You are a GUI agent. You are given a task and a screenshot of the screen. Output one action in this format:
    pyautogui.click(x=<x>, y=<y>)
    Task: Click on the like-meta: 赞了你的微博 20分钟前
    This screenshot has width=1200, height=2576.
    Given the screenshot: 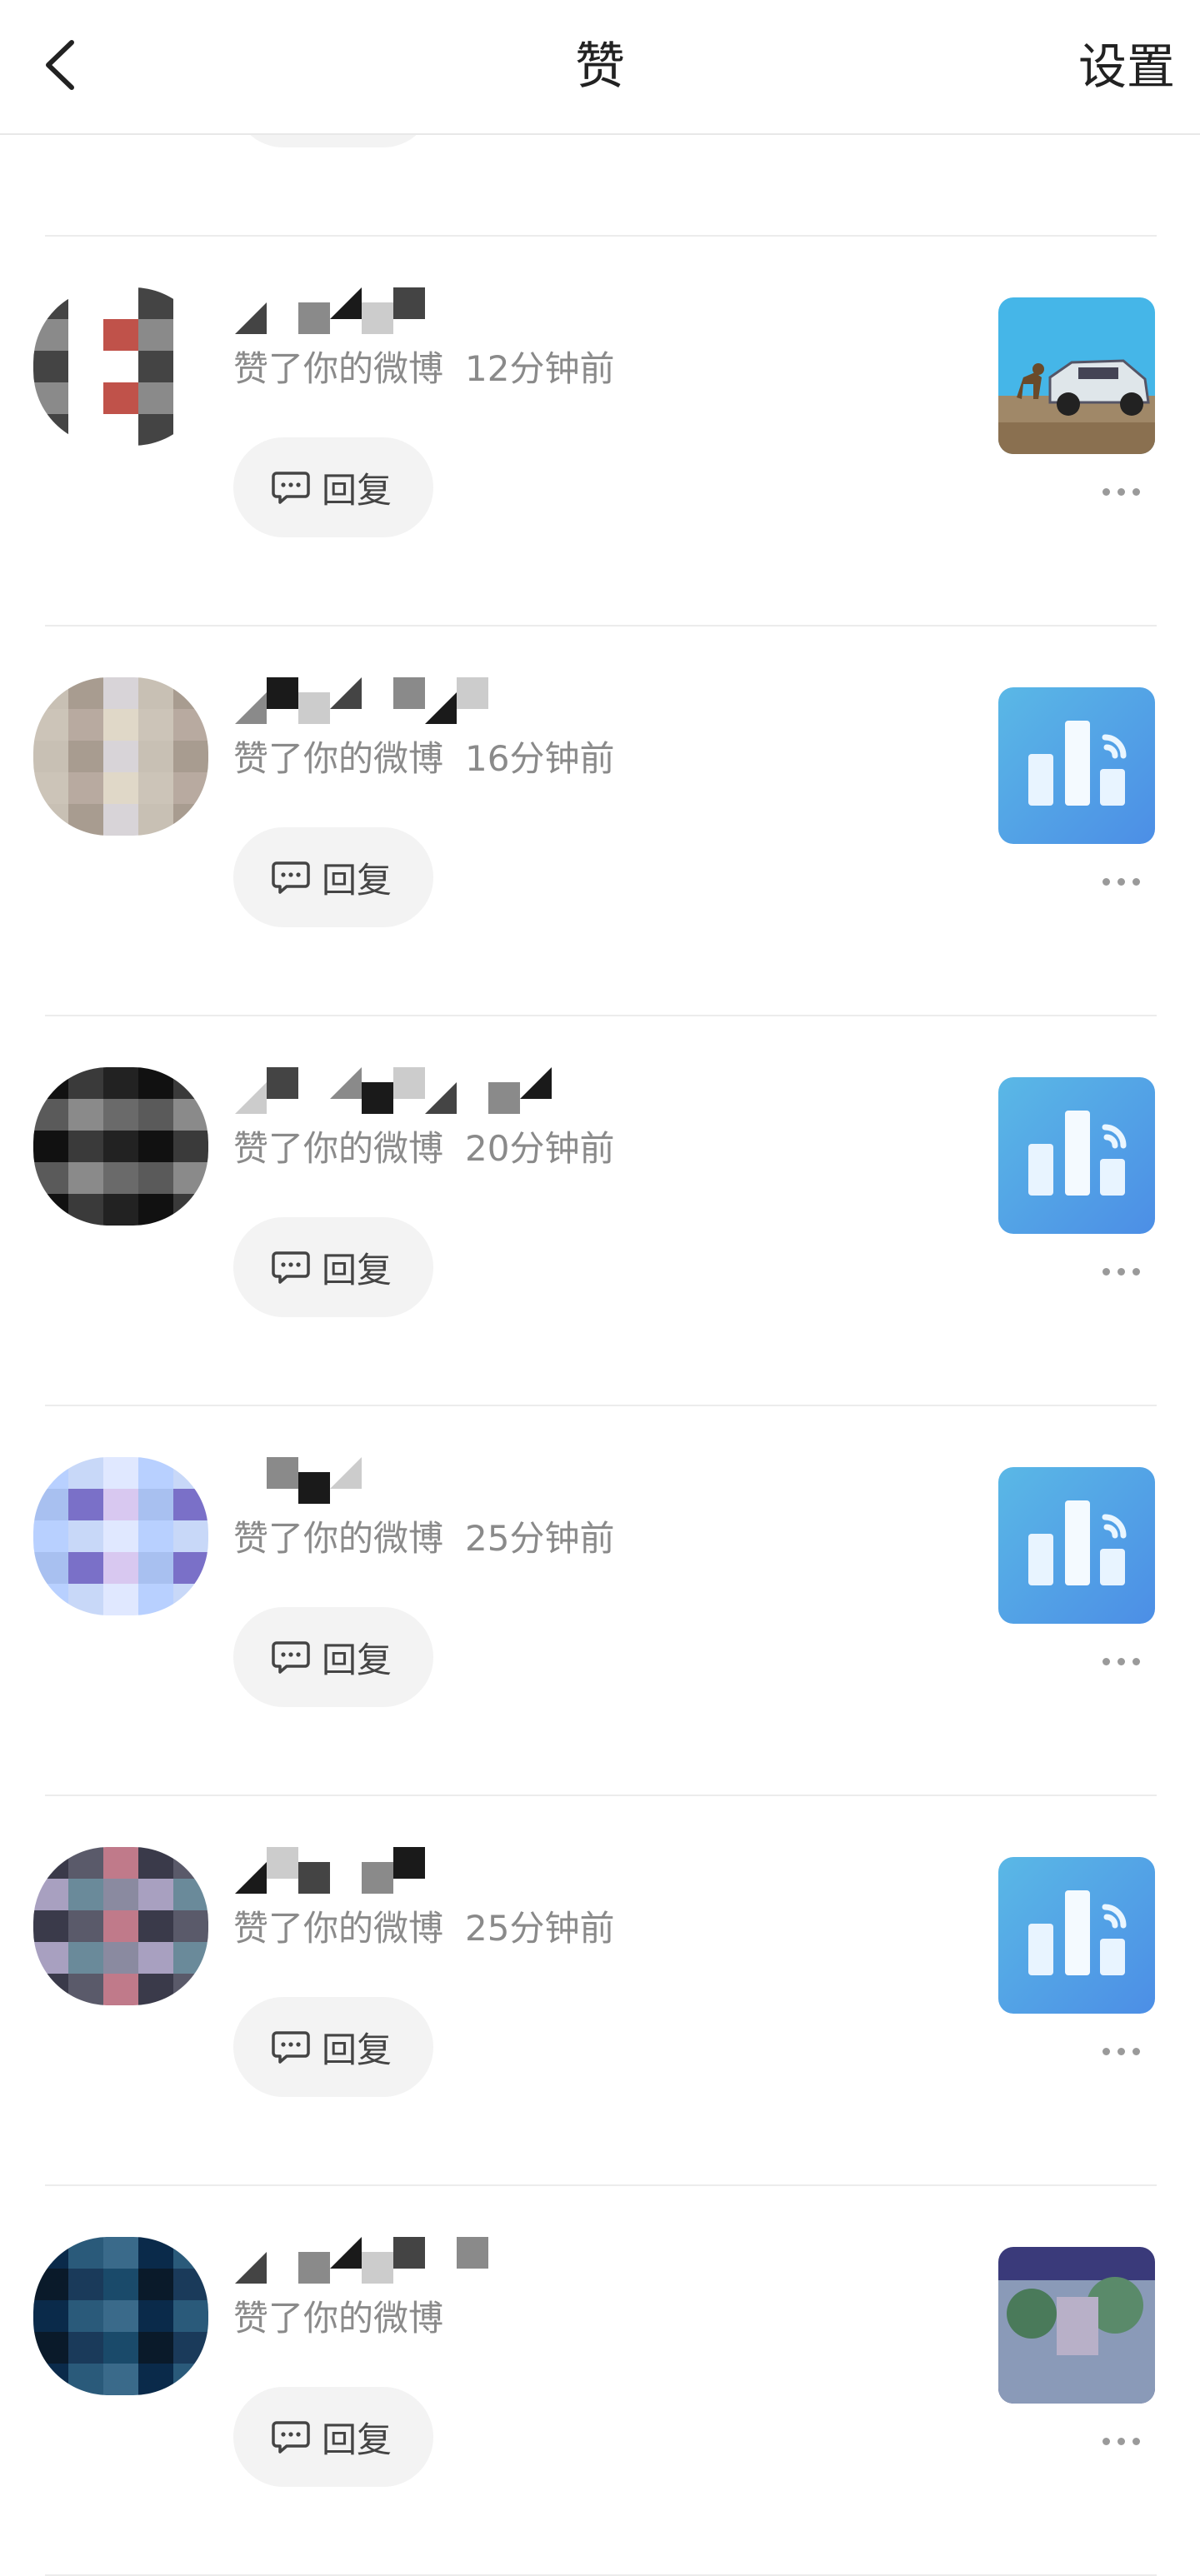 What is the action you would take?
    pyautogui.click(x=423, y=1149)
    